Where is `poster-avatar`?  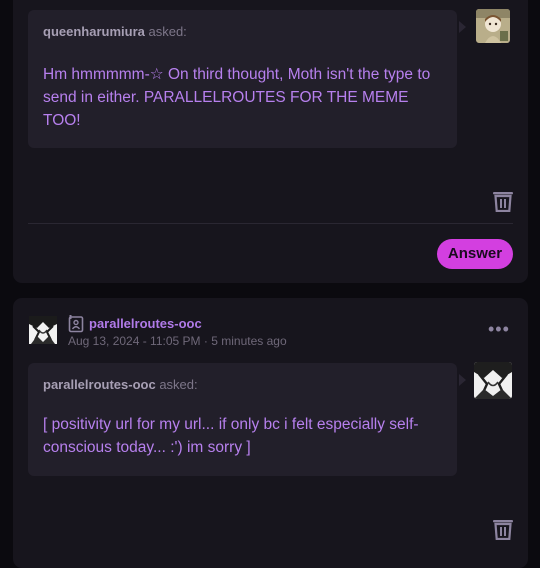 poster-avatar is located at coordinates (43, 330).